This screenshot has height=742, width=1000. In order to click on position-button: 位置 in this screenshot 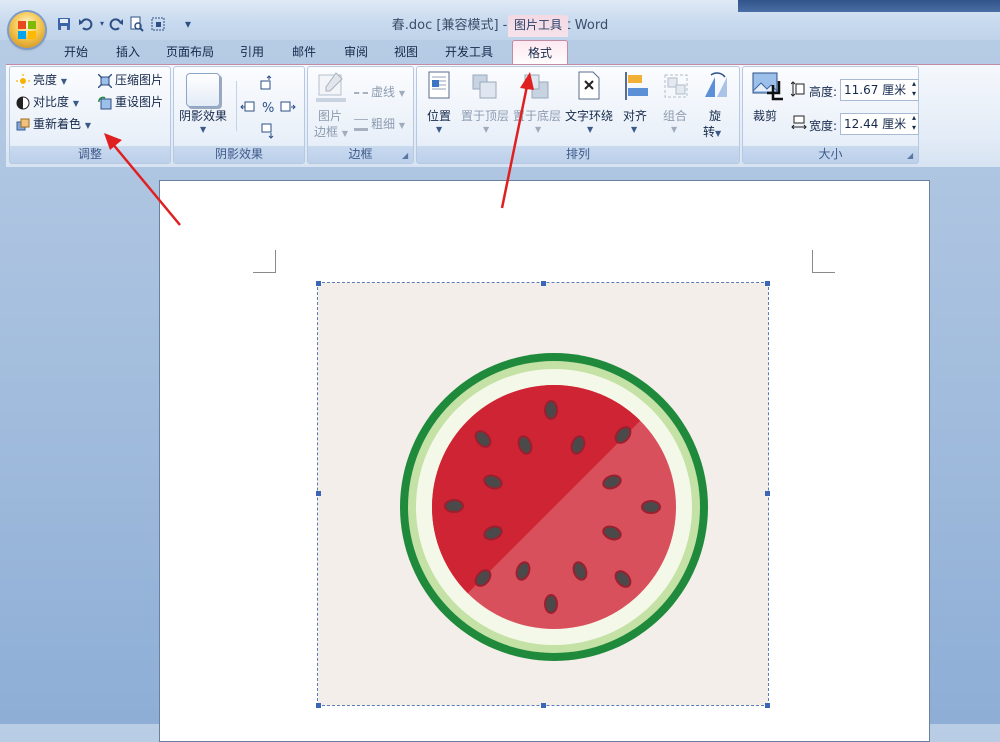, I will do `click(439, 115)`.